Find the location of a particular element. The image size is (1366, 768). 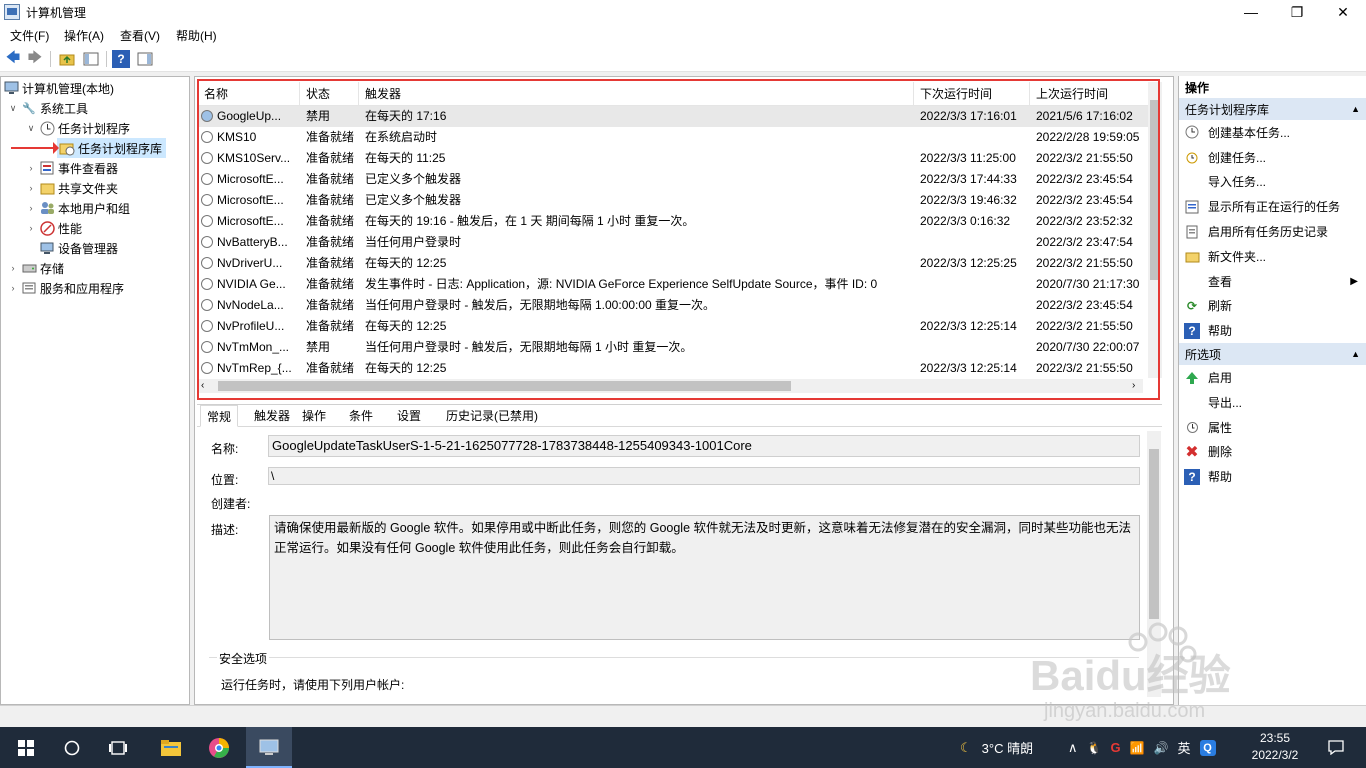

file-explorer-icon is located at coordinates (171, 747).